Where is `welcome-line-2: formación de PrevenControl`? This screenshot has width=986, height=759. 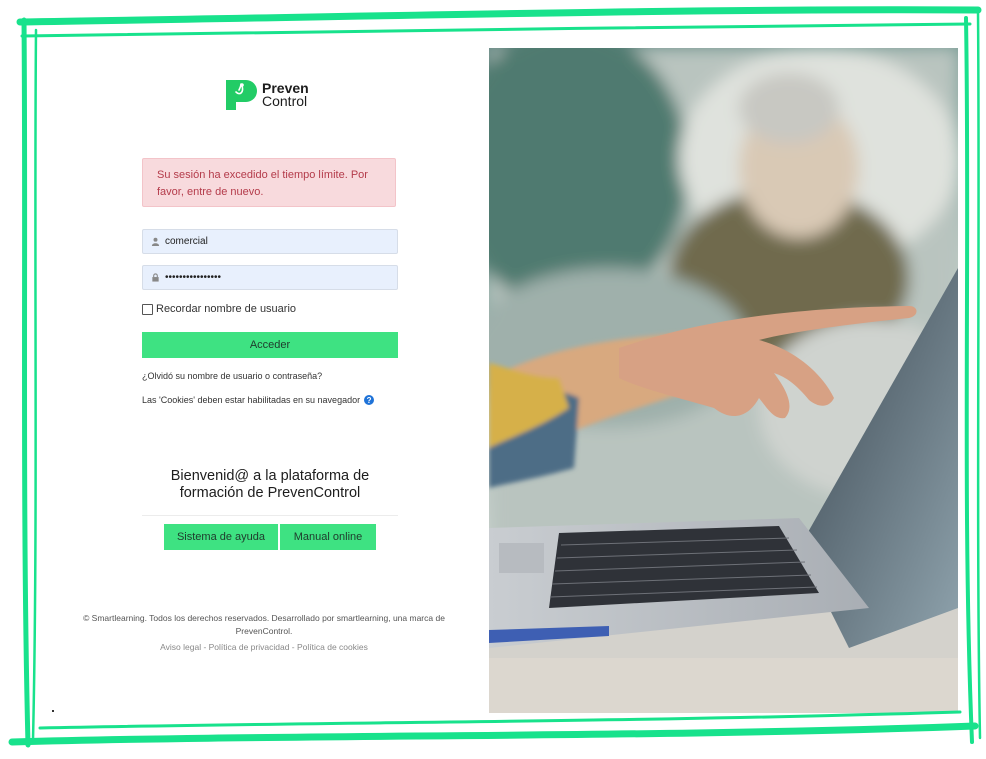 welcome-line-2: formación de PrevenControl is located at coordinates (270, 493).